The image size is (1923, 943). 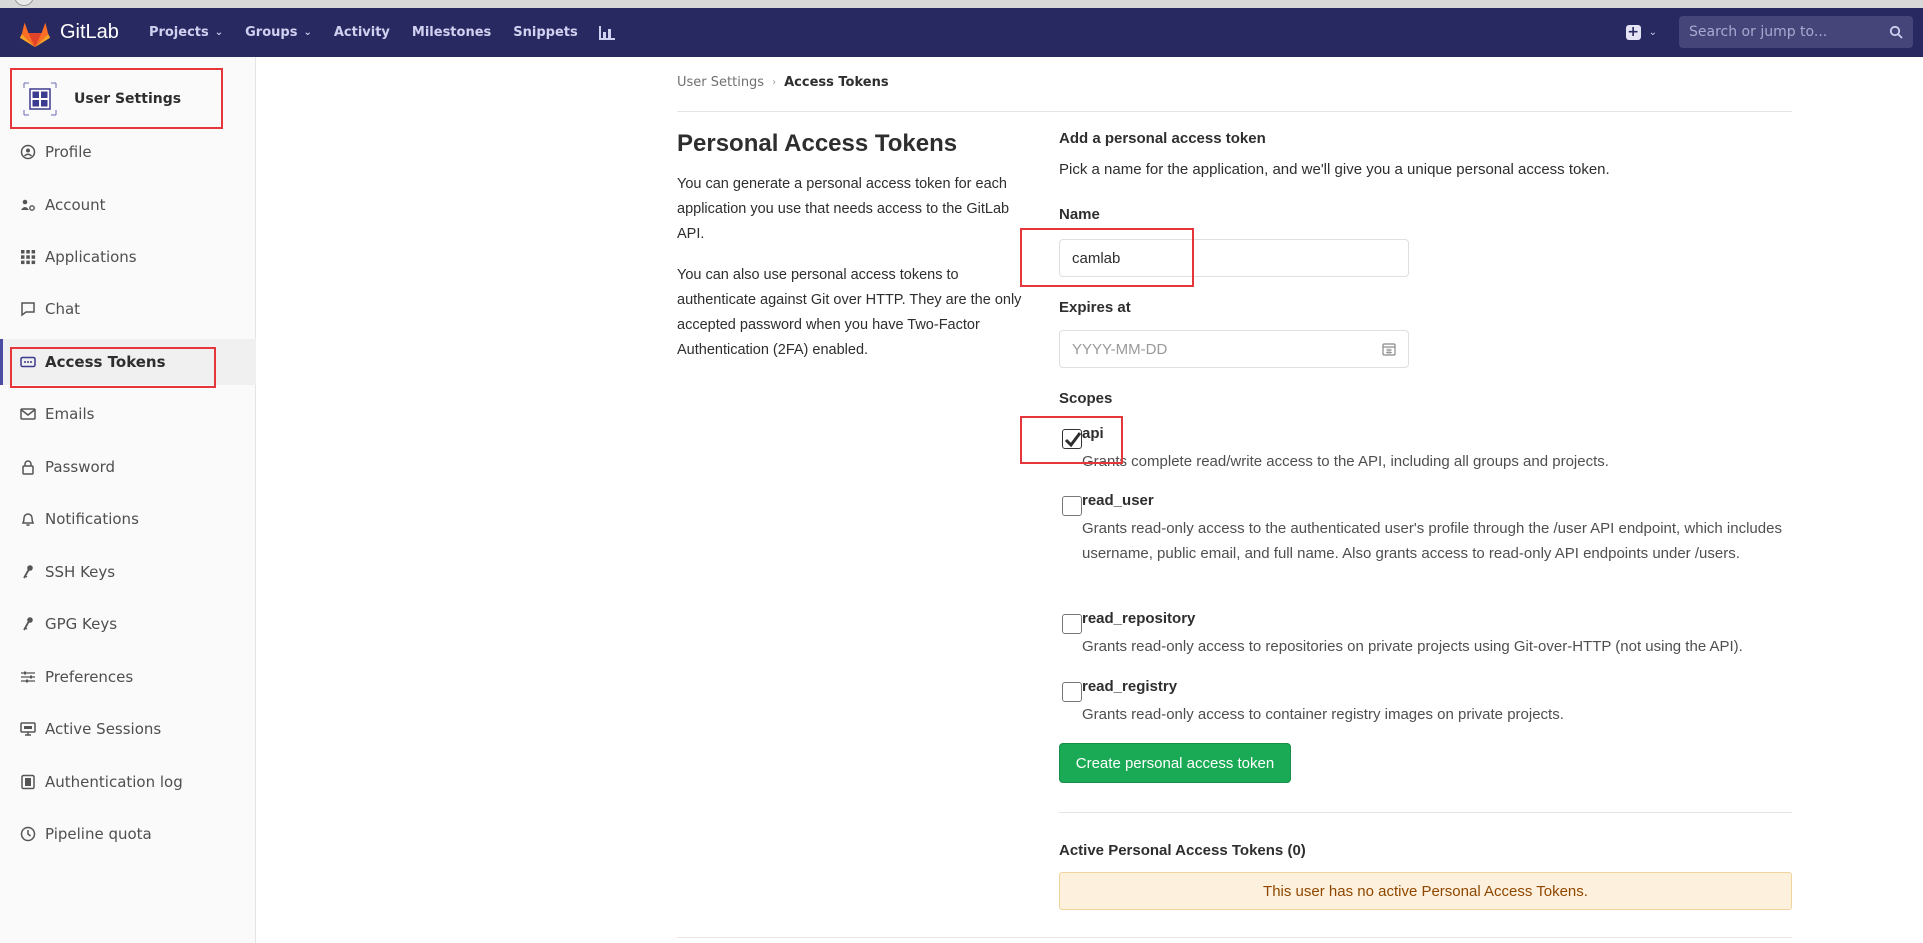 What do you see at coordinates (128, 467) in the screenshot?
I see `sidebar-item-password: Password` at bounding box center [128, 467].